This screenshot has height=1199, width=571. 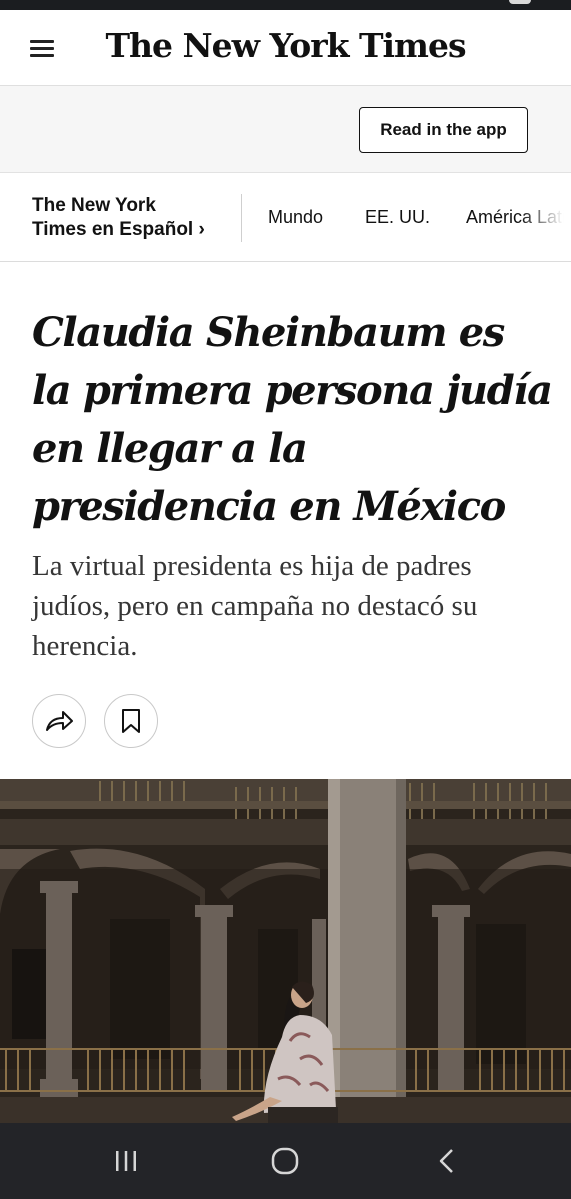 What do you see at coordinates (132, 218) in the screenshot?
I see `nyt-espanol-link: The New York Times en Español ›` at bounding box center [132, 218].